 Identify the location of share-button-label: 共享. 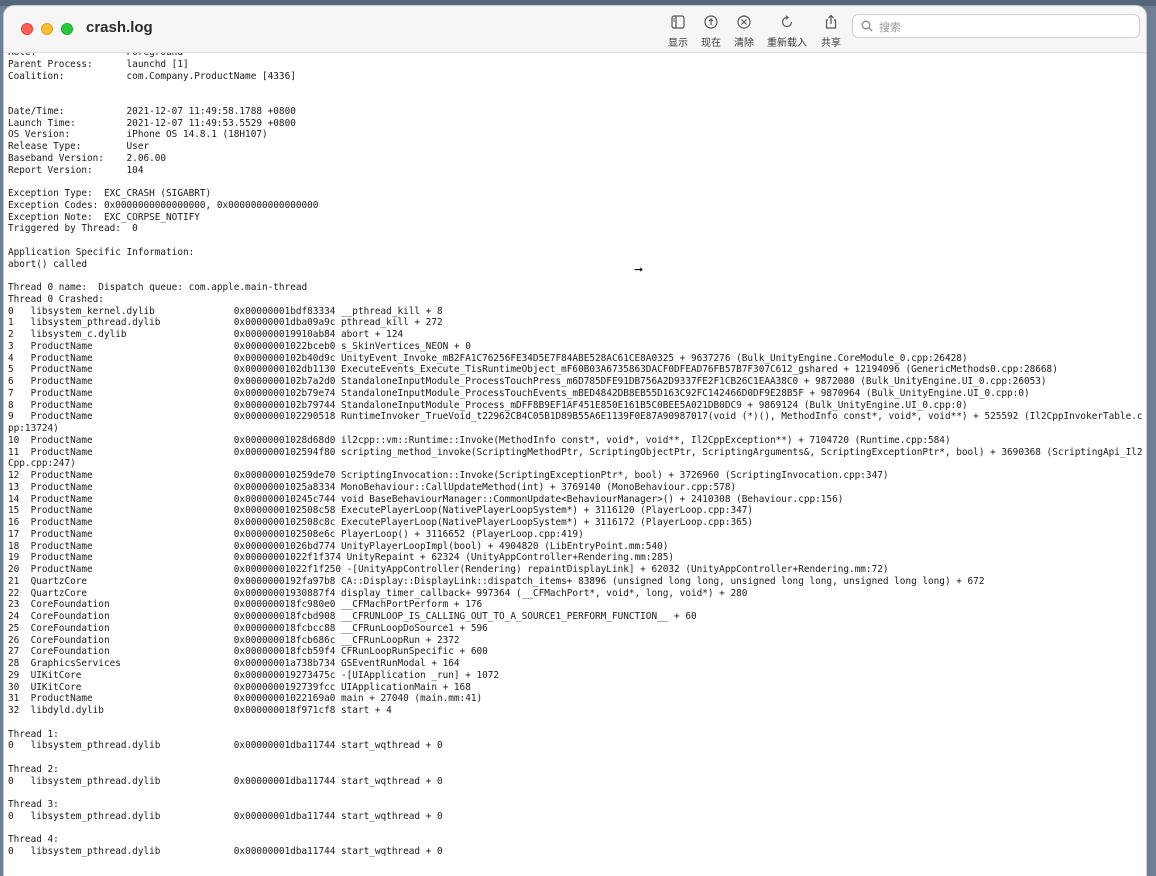
(831, 43).